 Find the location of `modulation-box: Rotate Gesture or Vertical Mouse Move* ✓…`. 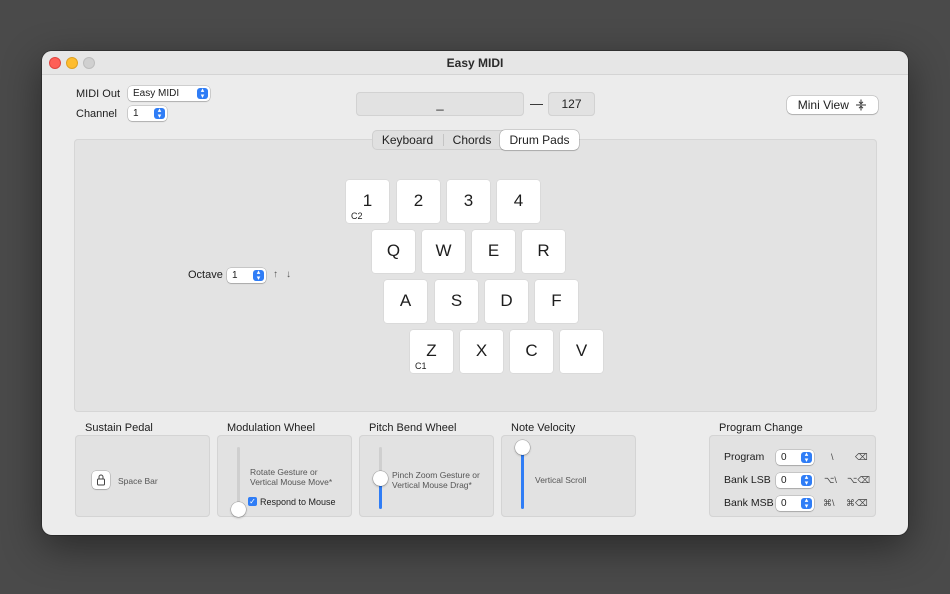

modulation-box: Rotate Gesture or Vertical Mouse Move* ✓… is located at coordinates (284, 476).